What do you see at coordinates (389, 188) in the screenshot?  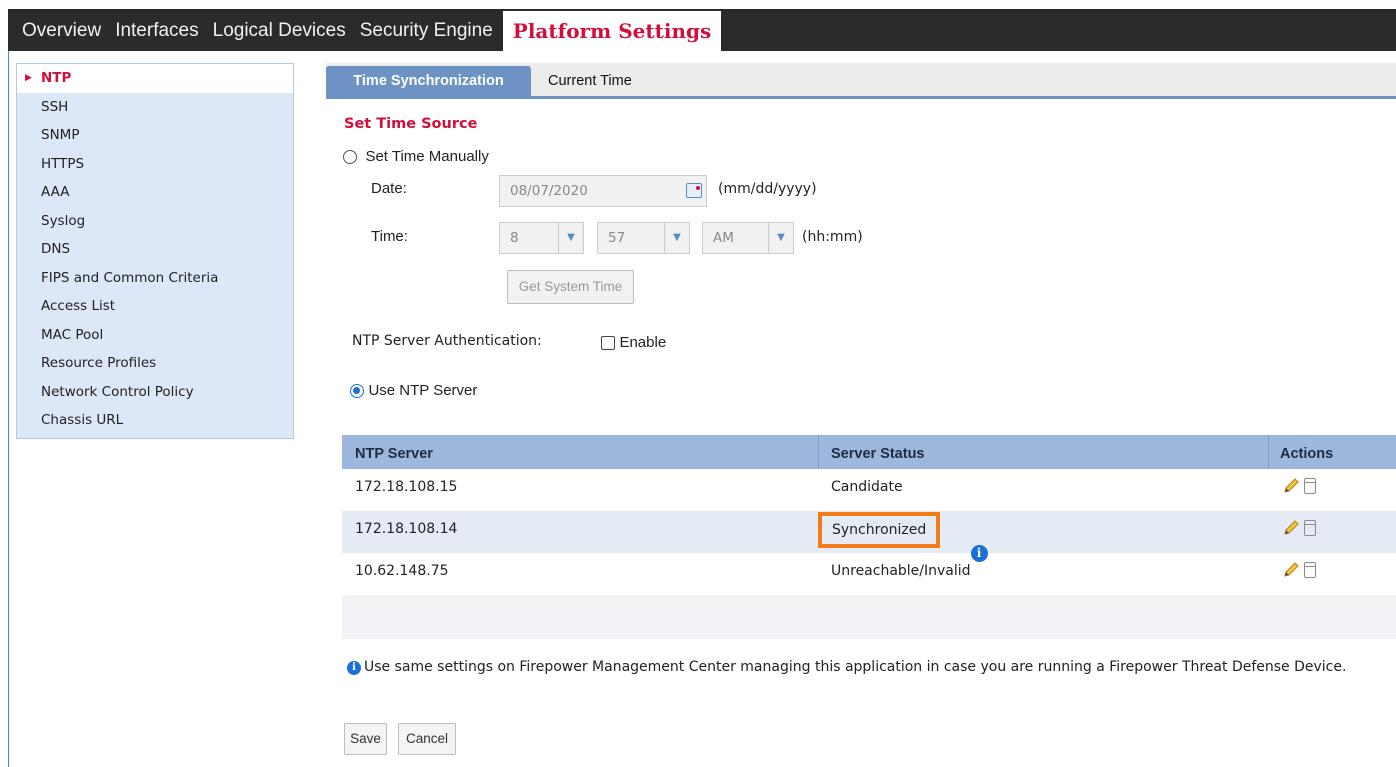 I see `date-label: Date:` at bounding box center [389, 188].